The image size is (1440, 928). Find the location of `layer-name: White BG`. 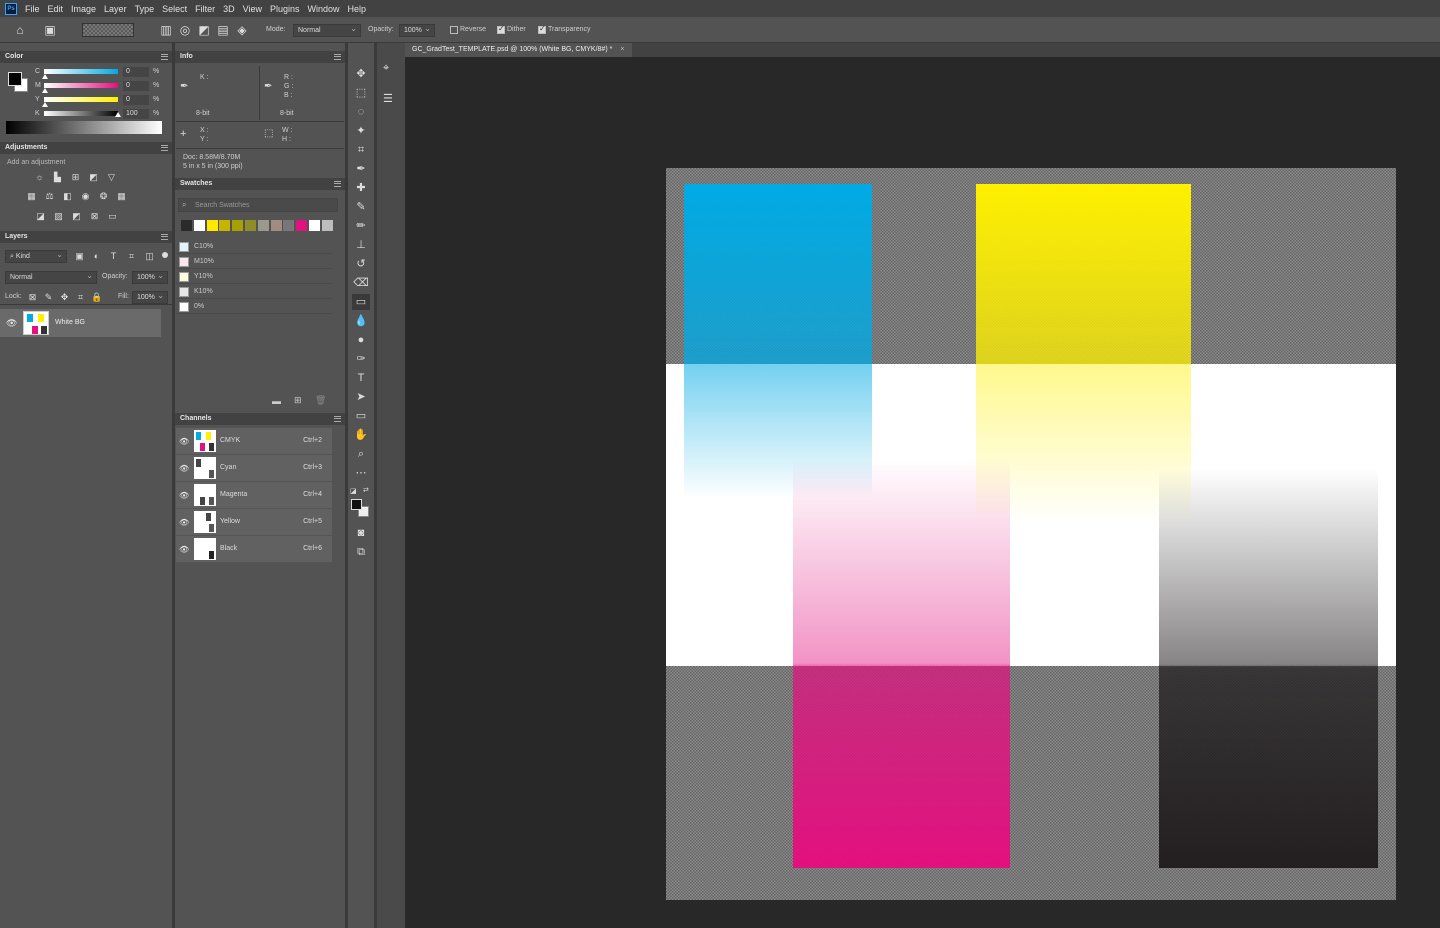

layer-name: White BG is located at coordinates (70, 322).